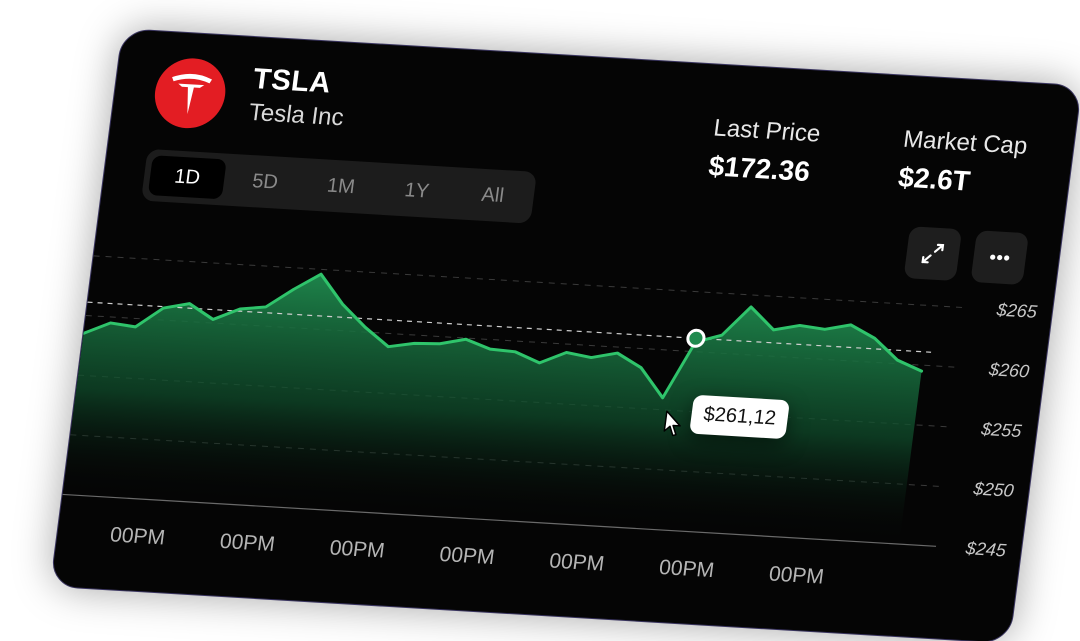  I want to click on mouse-cursor-icon, so click(672, 423).